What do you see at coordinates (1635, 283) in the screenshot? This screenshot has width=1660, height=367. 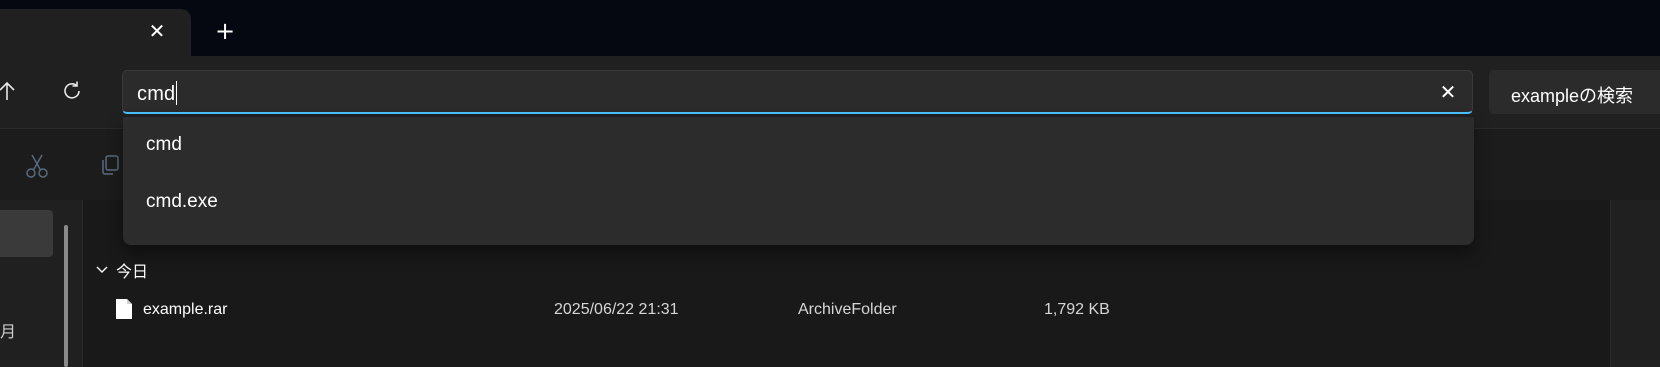 I see `details-pane` at bounding box center [1635, 283].